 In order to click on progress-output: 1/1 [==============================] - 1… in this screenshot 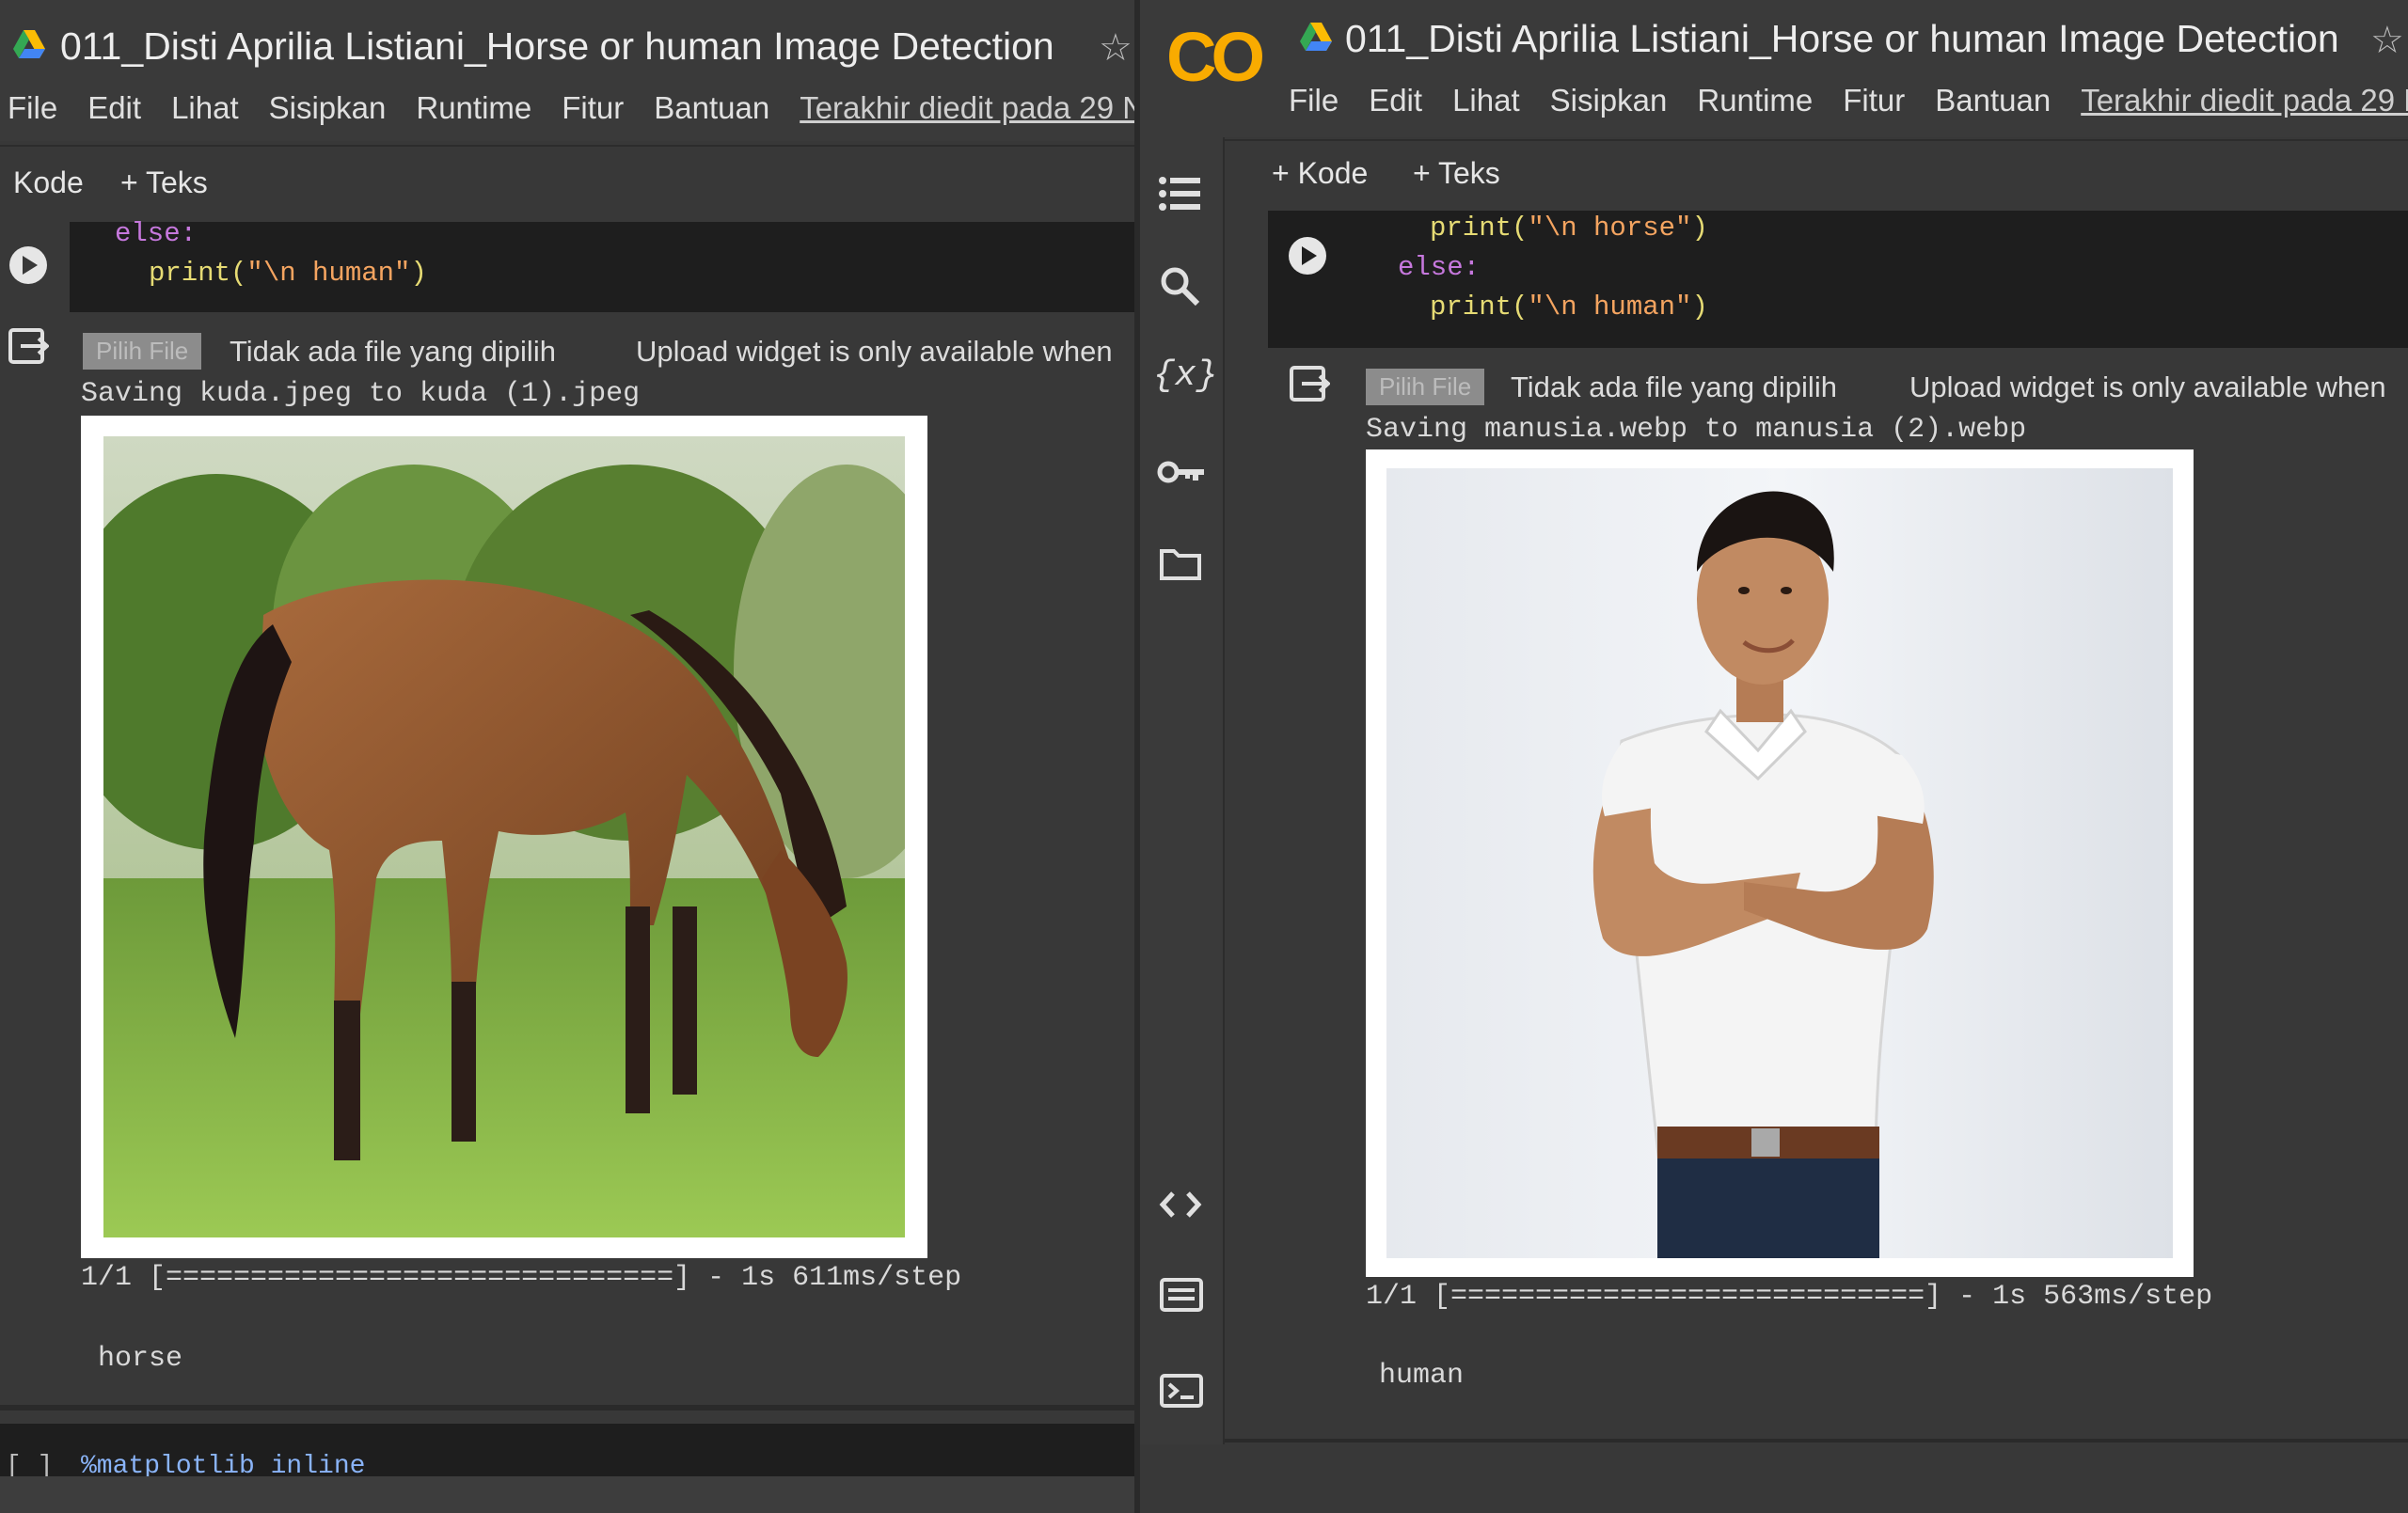, I will do `click(521, 1278)`.